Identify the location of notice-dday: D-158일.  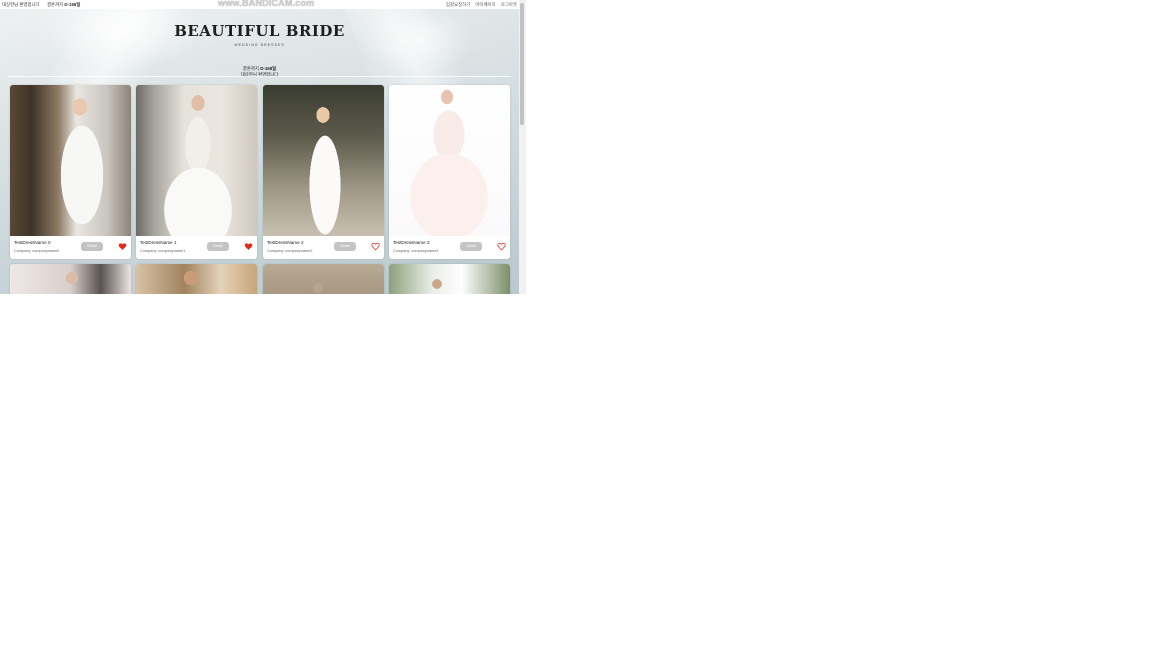
(268, 68).